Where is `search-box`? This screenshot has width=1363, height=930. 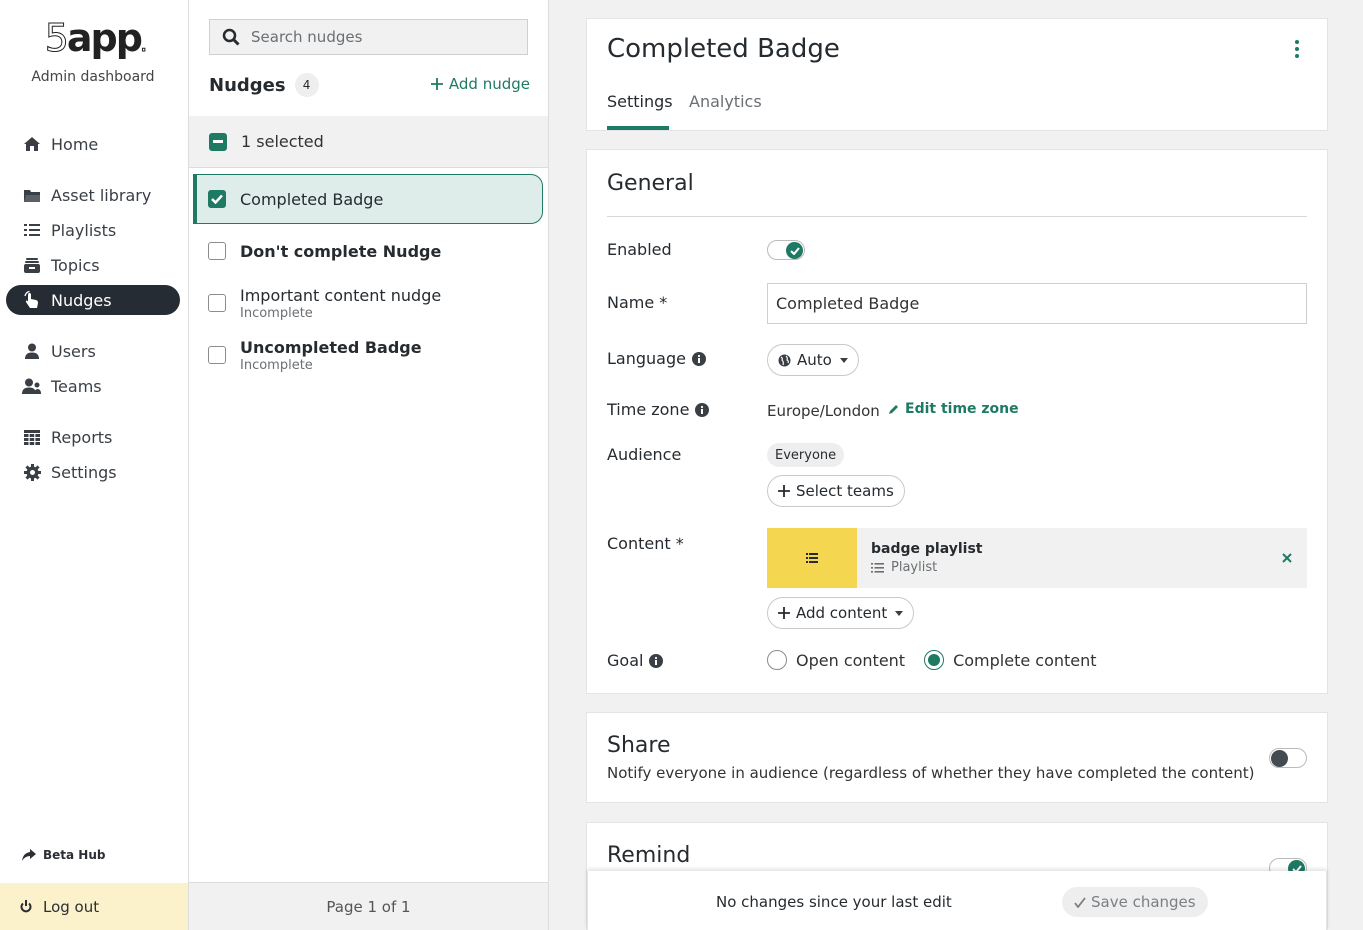 search-box is located at coordinates (368, 37).